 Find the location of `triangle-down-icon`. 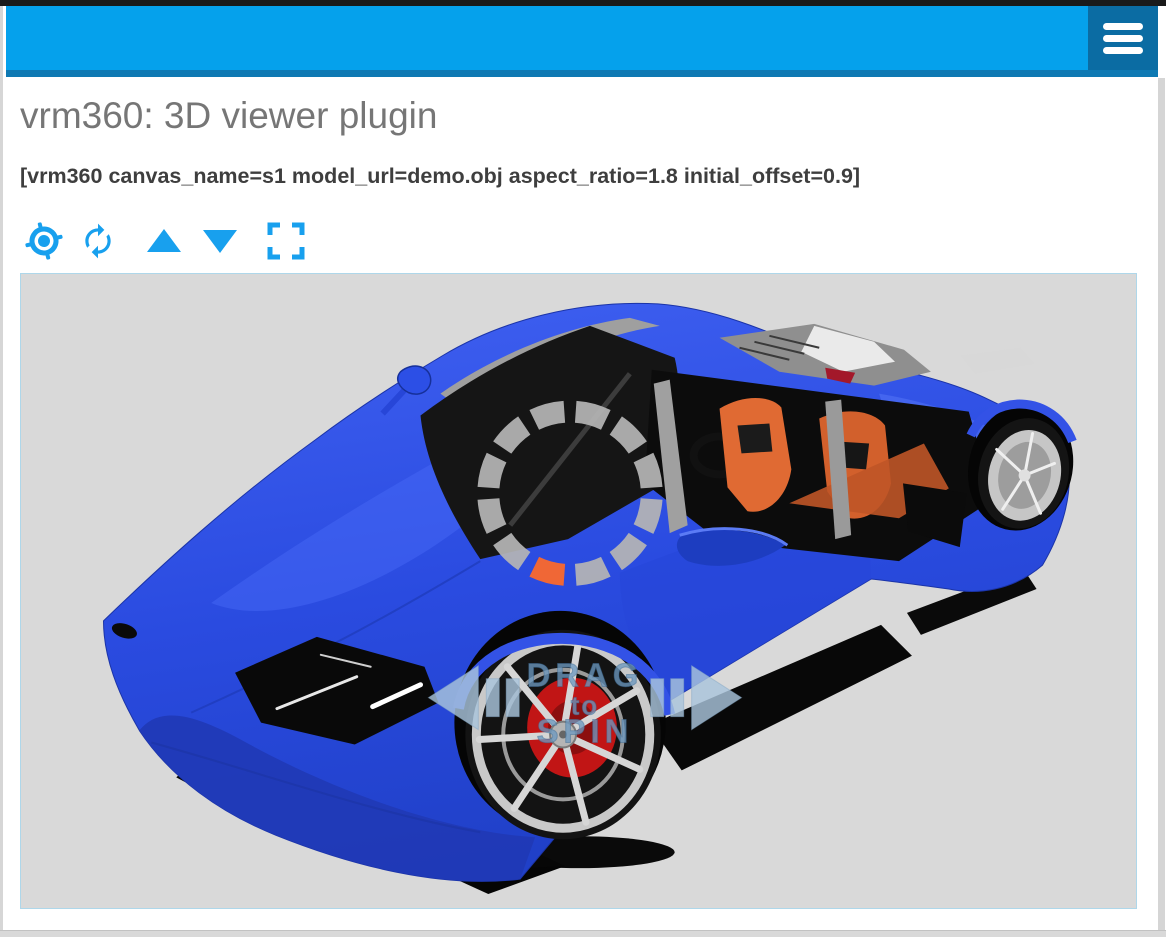

triangle-down-icon is located at coordinates (220, 241).